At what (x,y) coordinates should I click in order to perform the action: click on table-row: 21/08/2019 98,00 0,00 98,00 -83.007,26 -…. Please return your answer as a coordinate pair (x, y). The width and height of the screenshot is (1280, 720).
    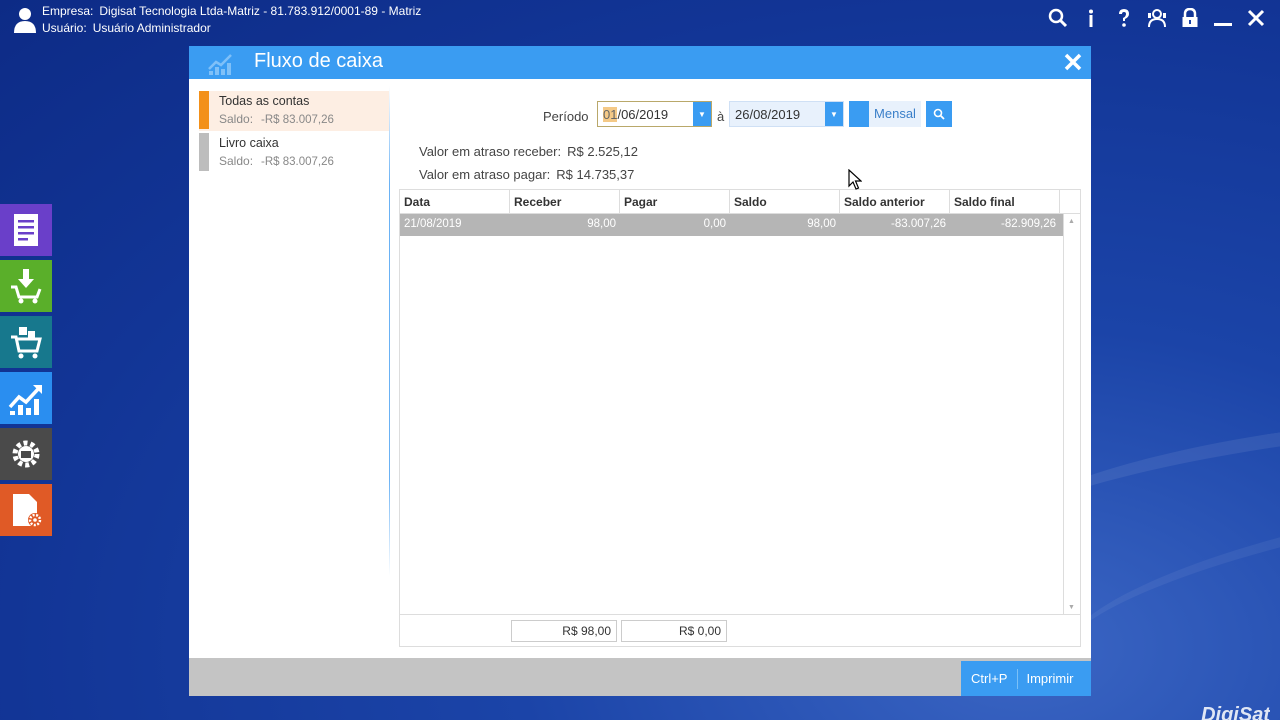
    Looking at the image, I should click on (731, 225).